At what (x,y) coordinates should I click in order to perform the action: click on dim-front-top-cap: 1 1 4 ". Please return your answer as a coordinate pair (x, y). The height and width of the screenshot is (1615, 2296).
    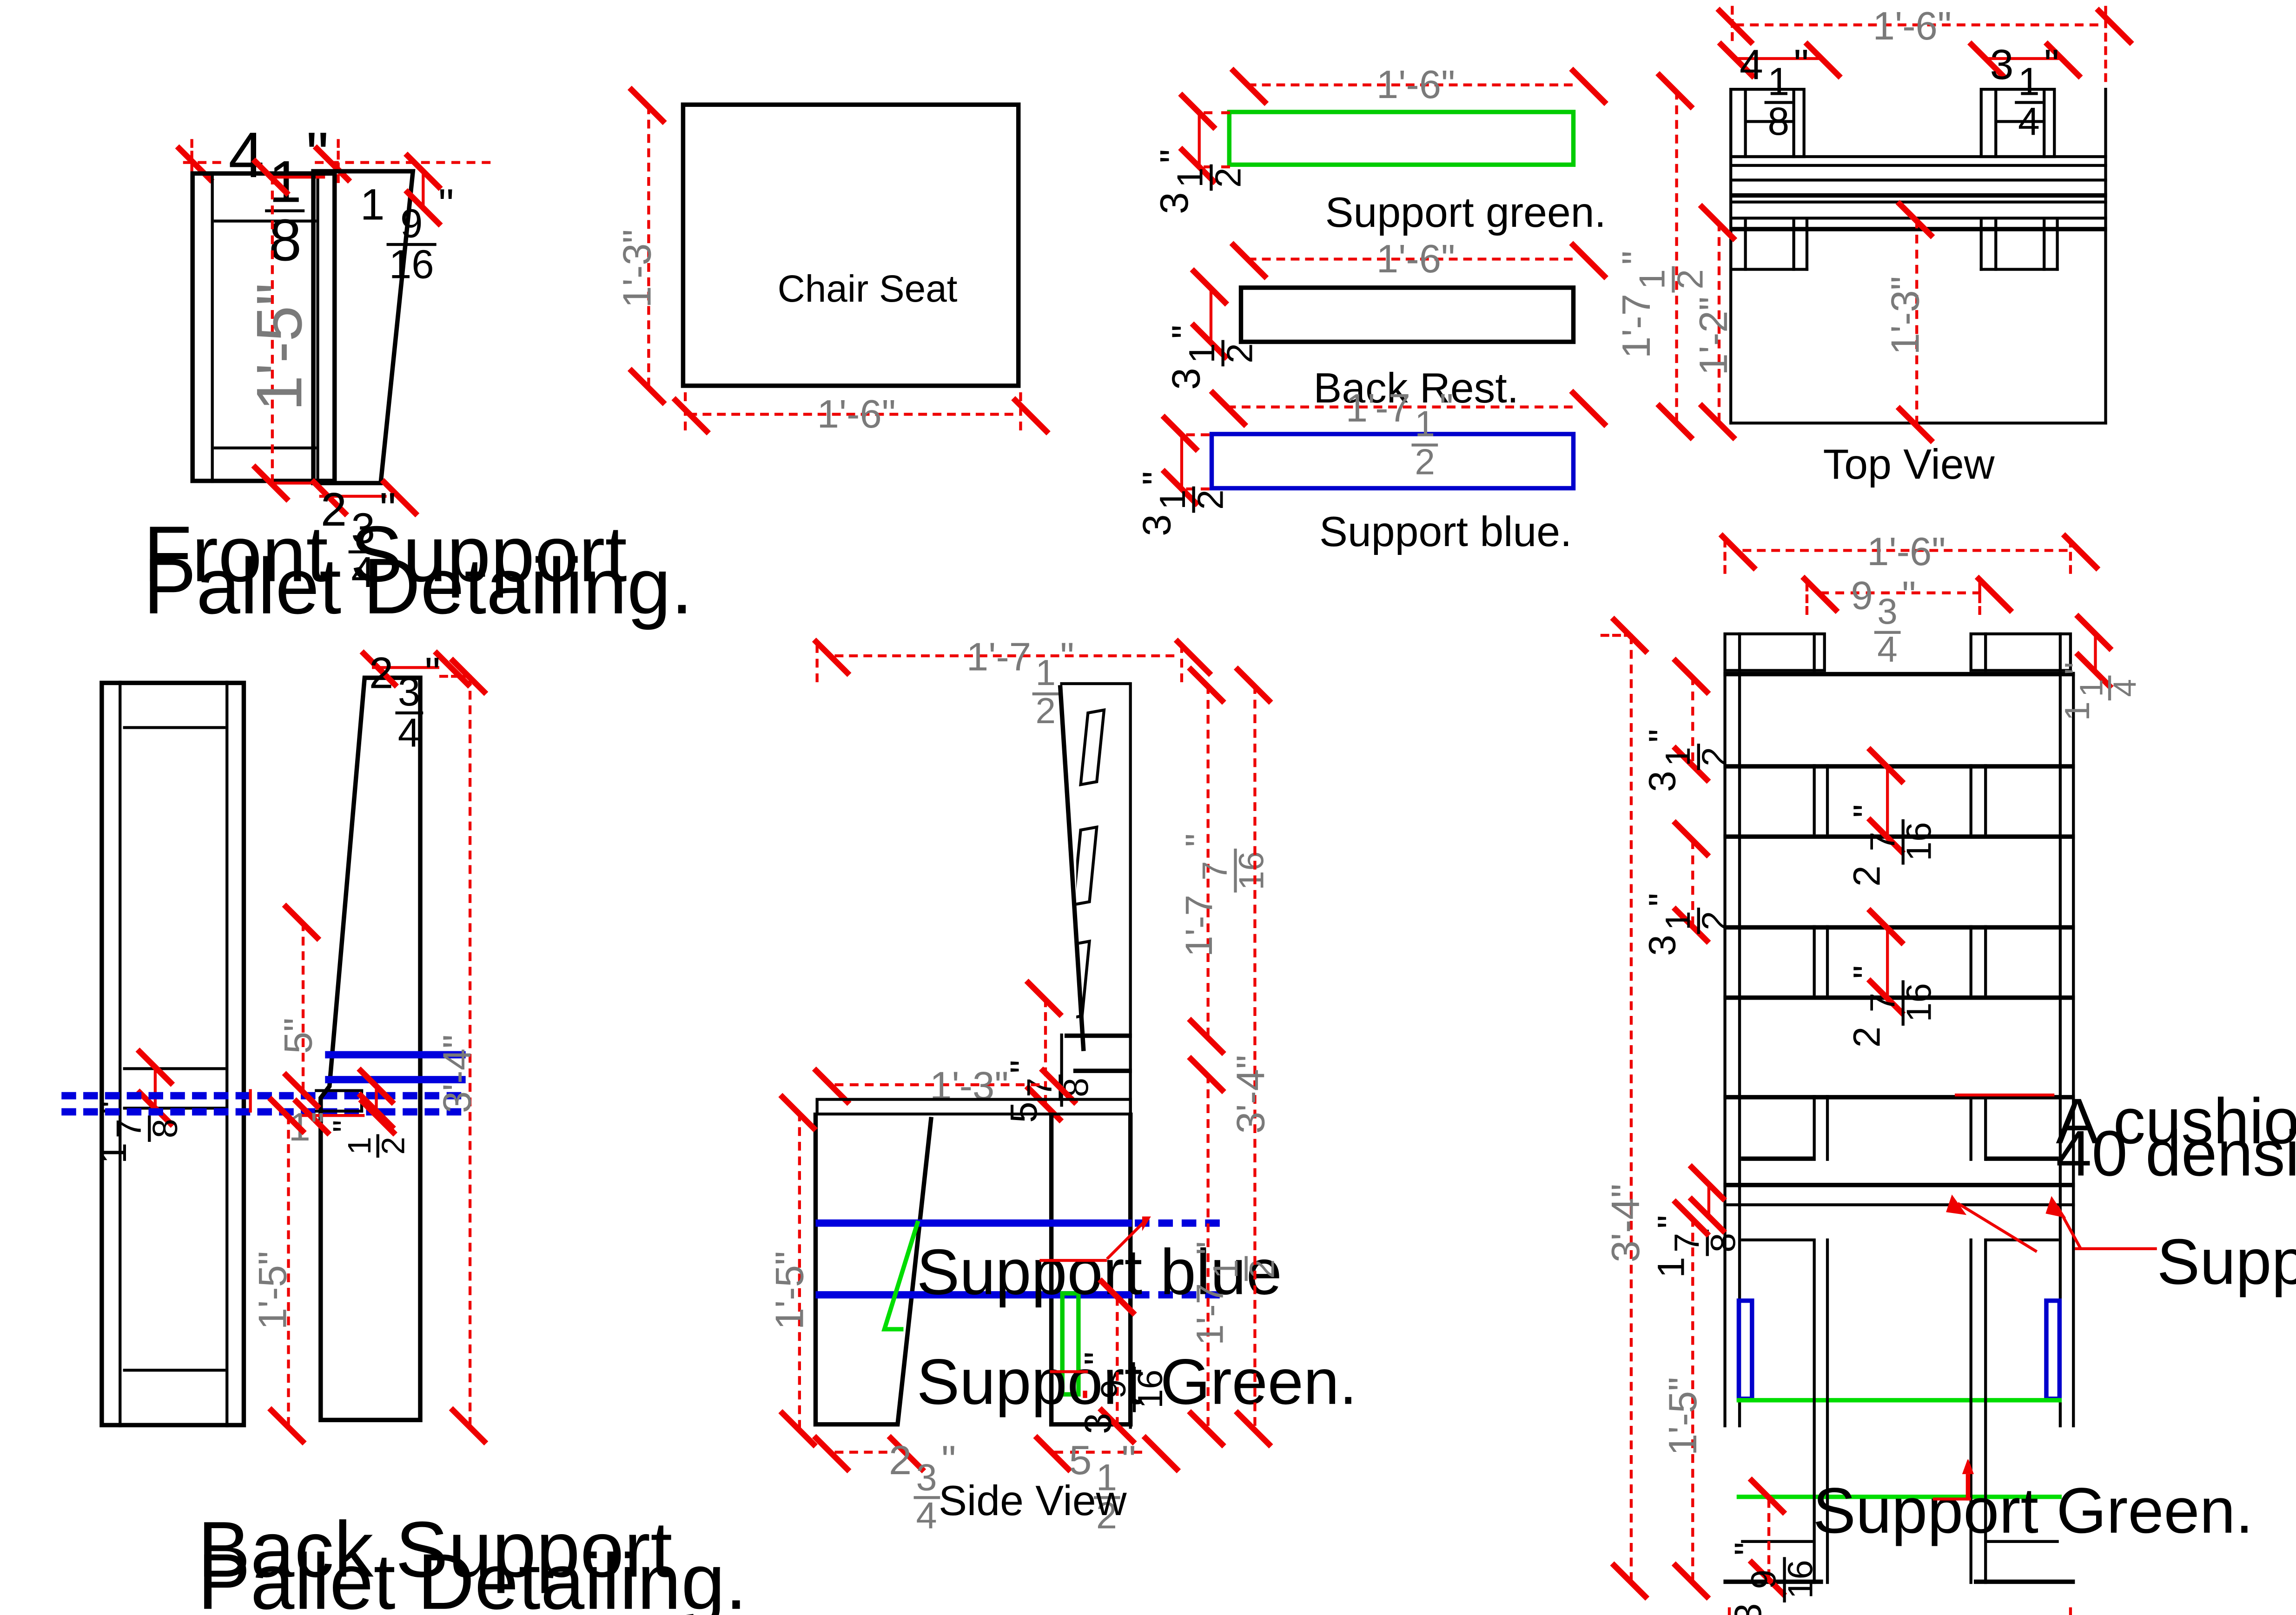
    Looking at the image, I should click on (2101, 691).